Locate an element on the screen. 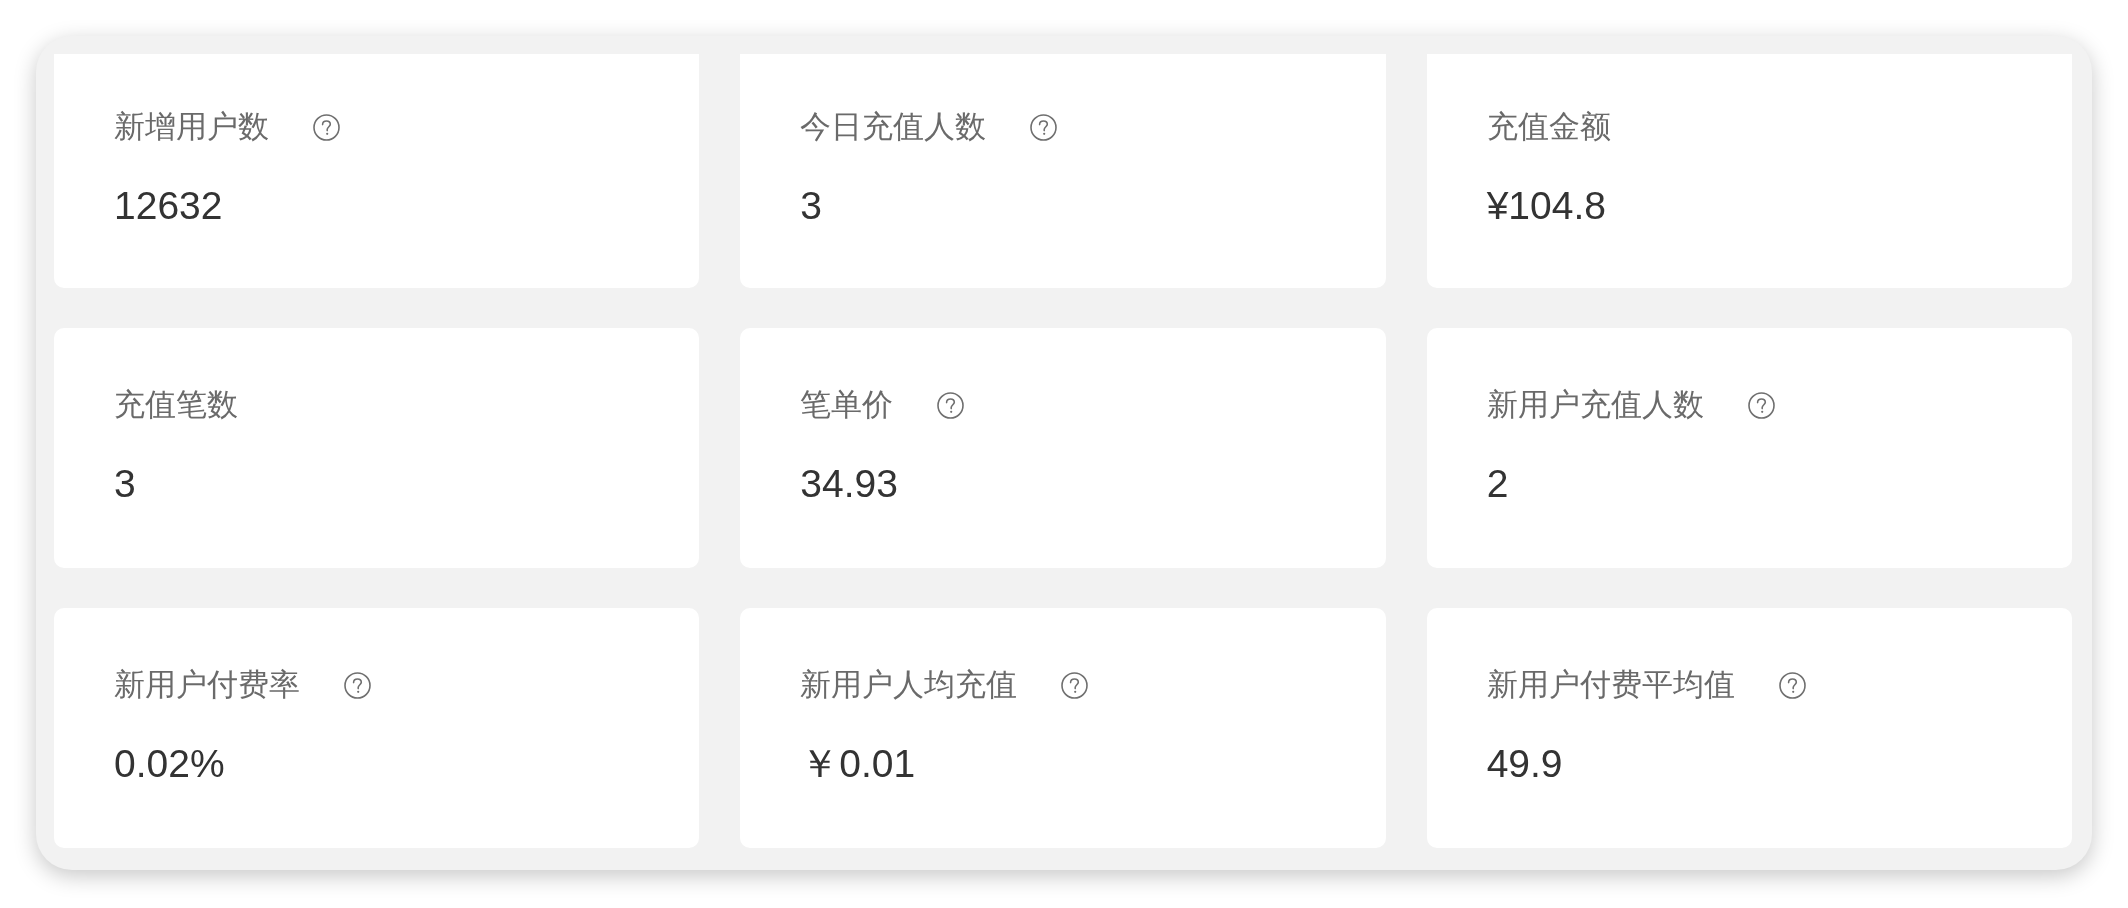 The height and width of the screenshot is (908, 2128). stat-value: 12632 is located at coordinates (168, 206).